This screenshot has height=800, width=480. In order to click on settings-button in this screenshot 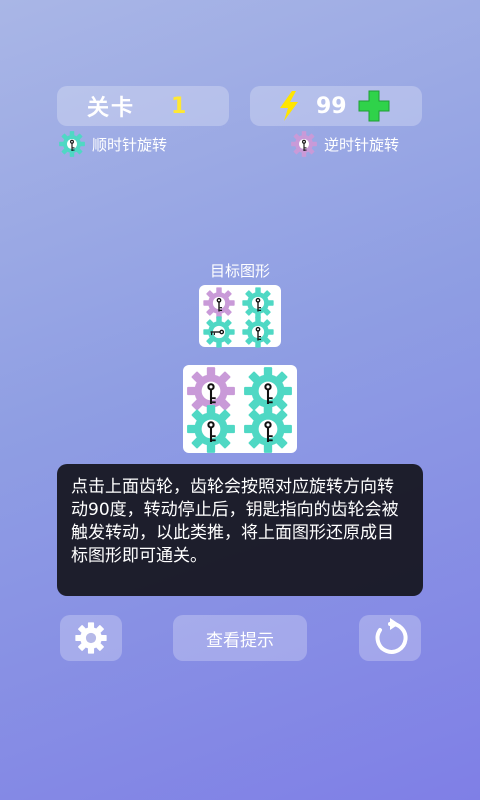, I will do `click(91, 638)`.